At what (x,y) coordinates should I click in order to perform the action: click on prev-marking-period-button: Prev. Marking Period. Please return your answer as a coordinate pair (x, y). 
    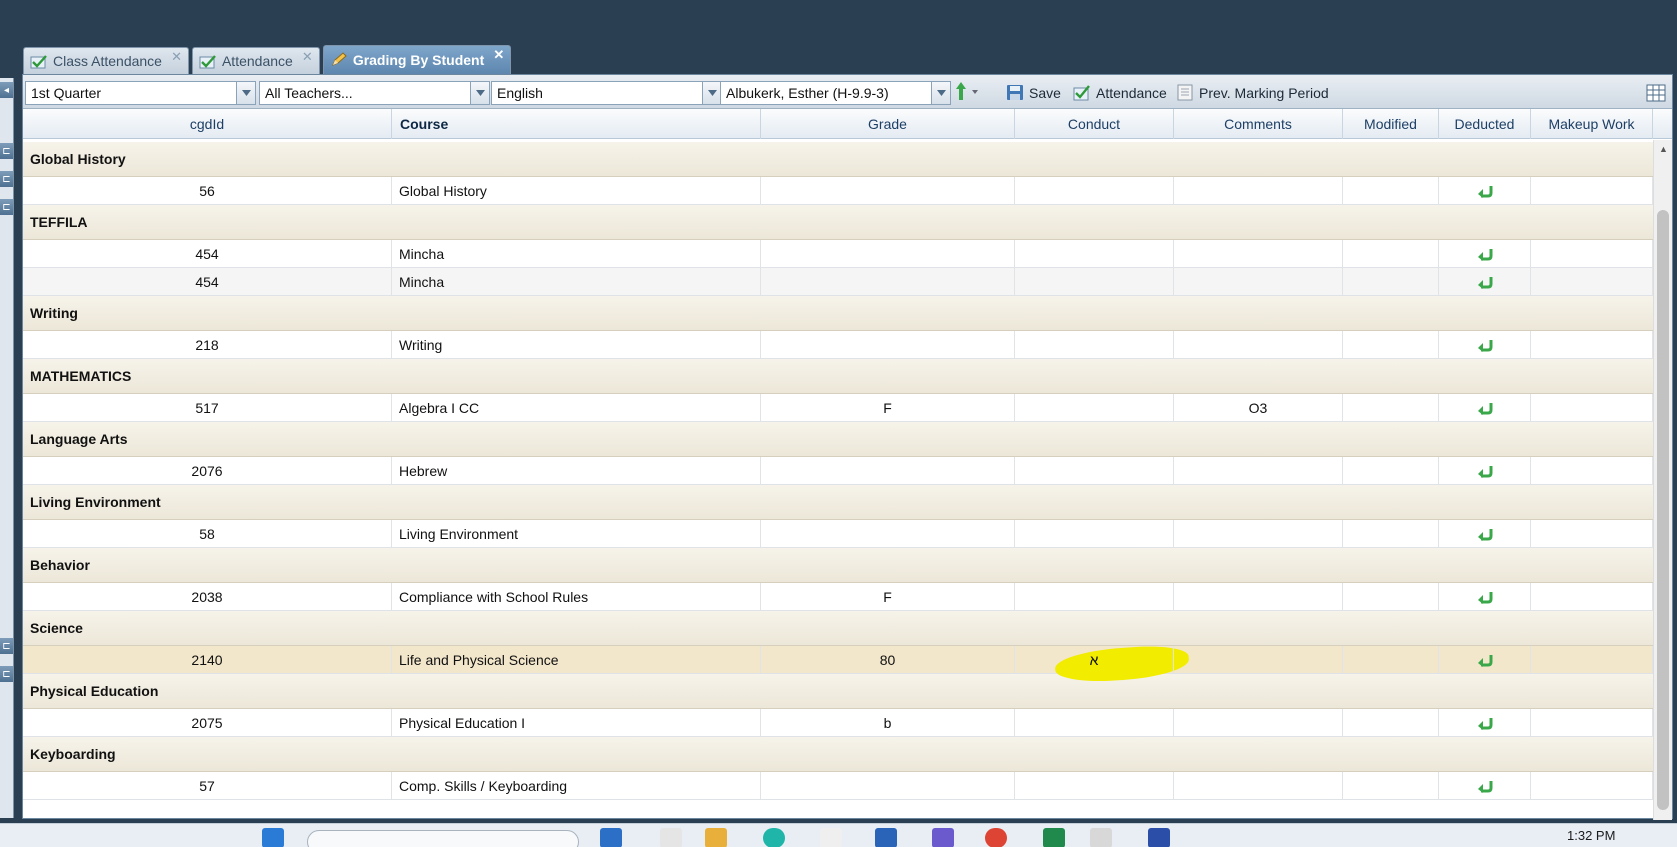
    Looking at the image, I should click on (1252, 92).